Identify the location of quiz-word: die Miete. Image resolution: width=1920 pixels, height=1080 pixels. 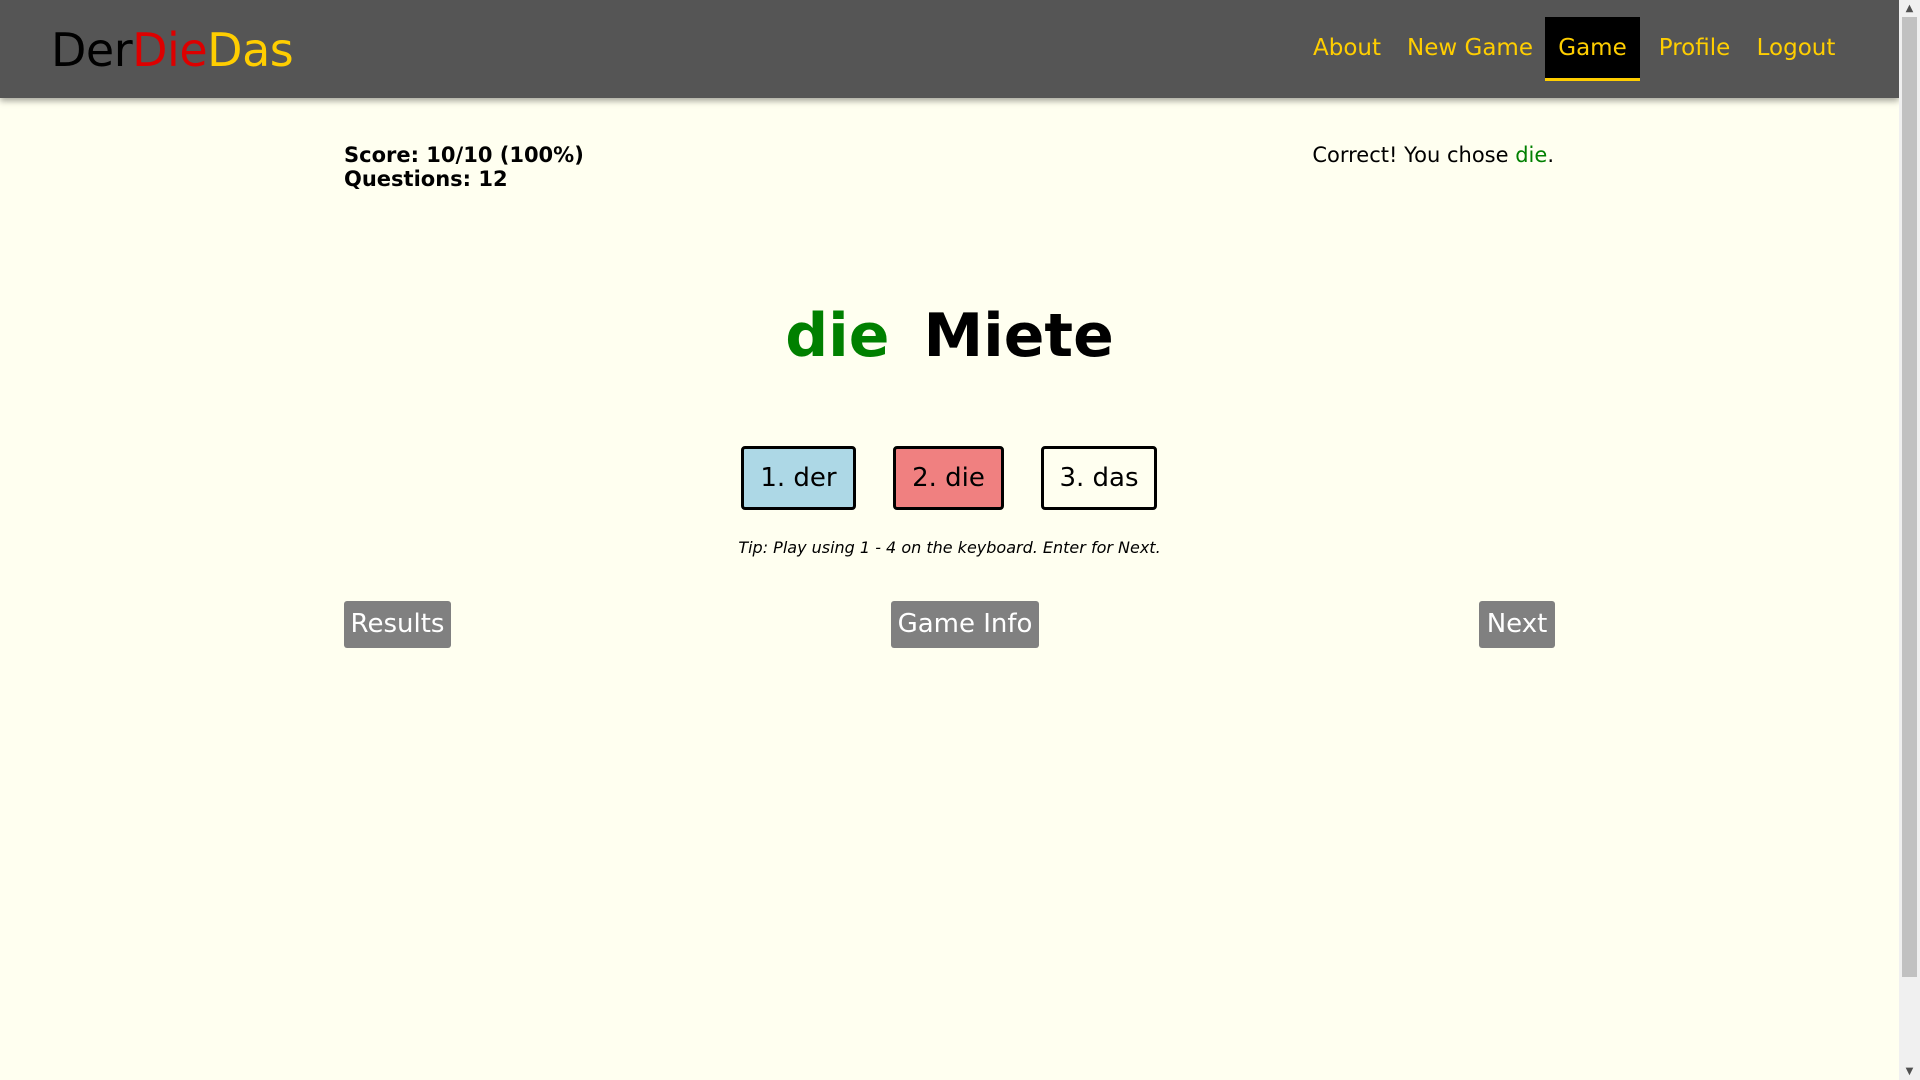
(949, 336).